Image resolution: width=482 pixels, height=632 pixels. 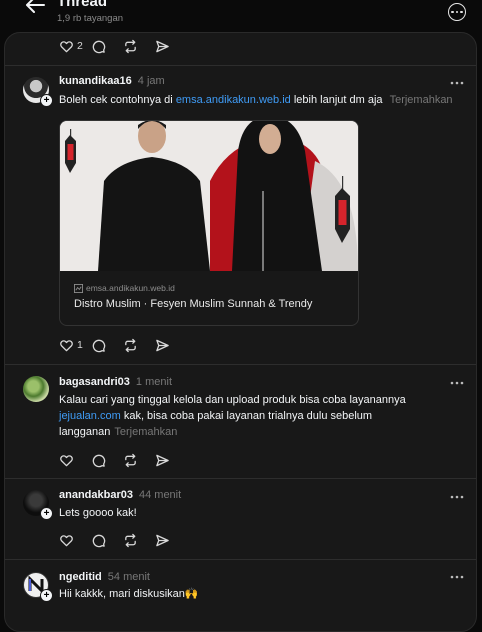 I want to click on post-text-line3-wrap: langganan Terjemahkan, so click(x=264, y=432).